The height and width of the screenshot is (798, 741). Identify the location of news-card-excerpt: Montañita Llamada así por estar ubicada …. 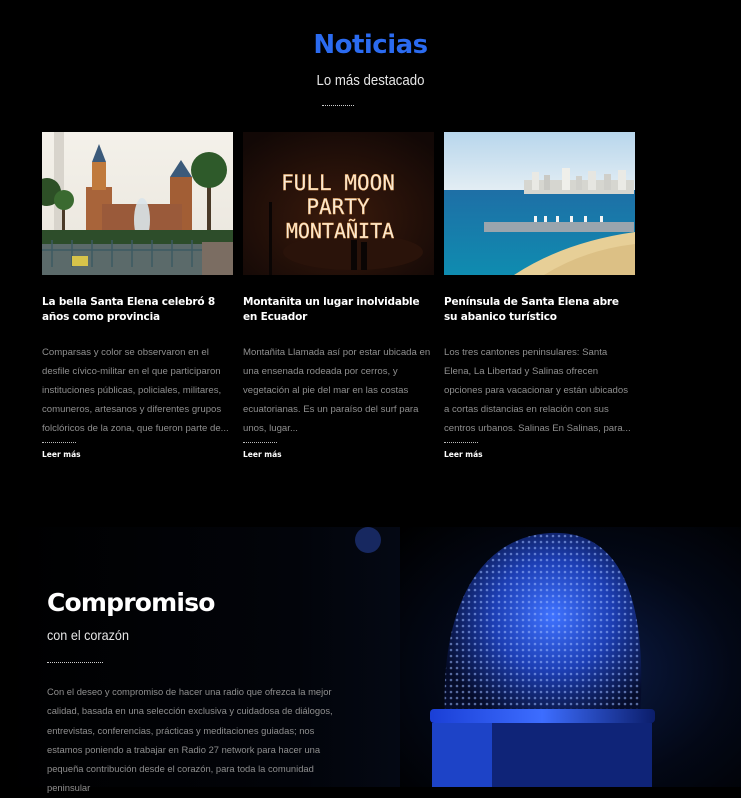
(337, 390).